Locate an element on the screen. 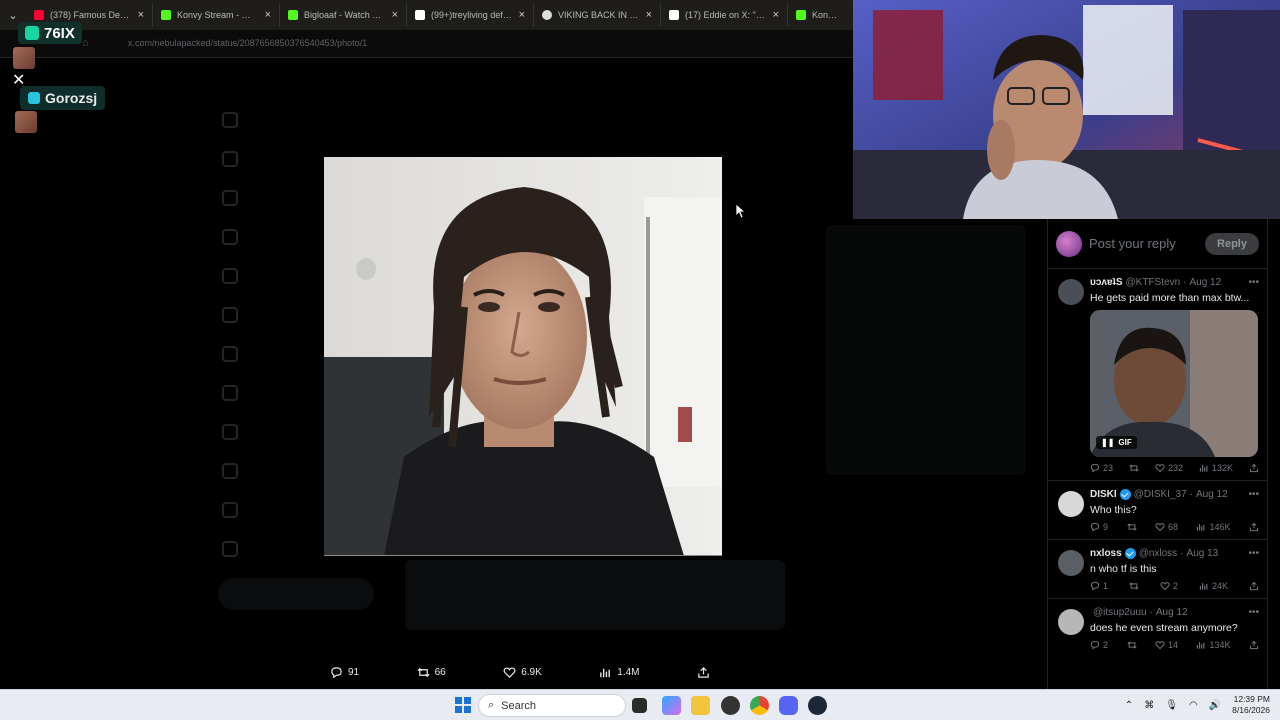 The image size is (1280, 720). microphone-icon: 🎙 is located at coordinates (1171, 705).